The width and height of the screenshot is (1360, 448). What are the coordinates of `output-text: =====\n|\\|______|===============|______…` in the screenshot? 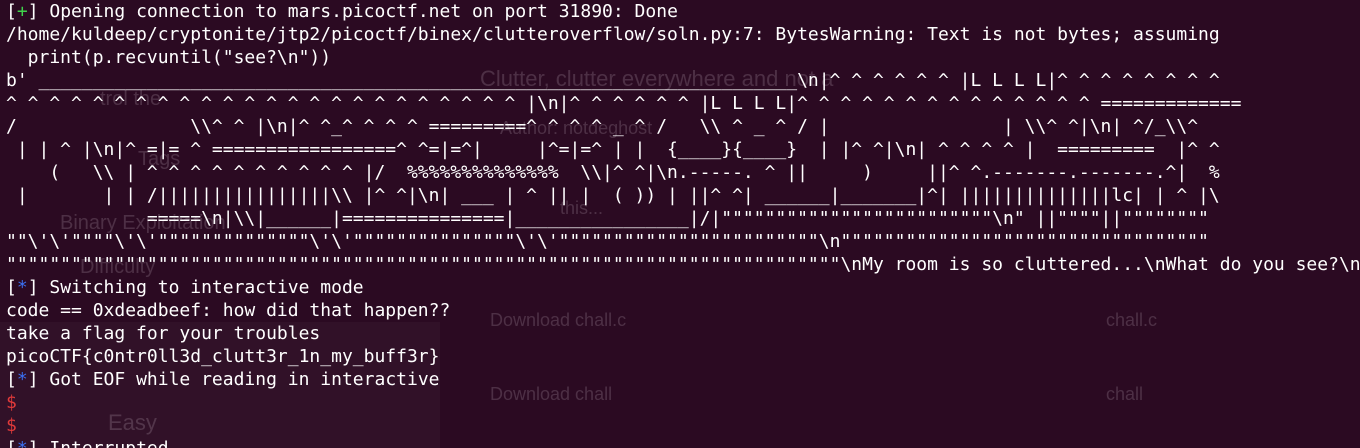 It's located at (607, 218).